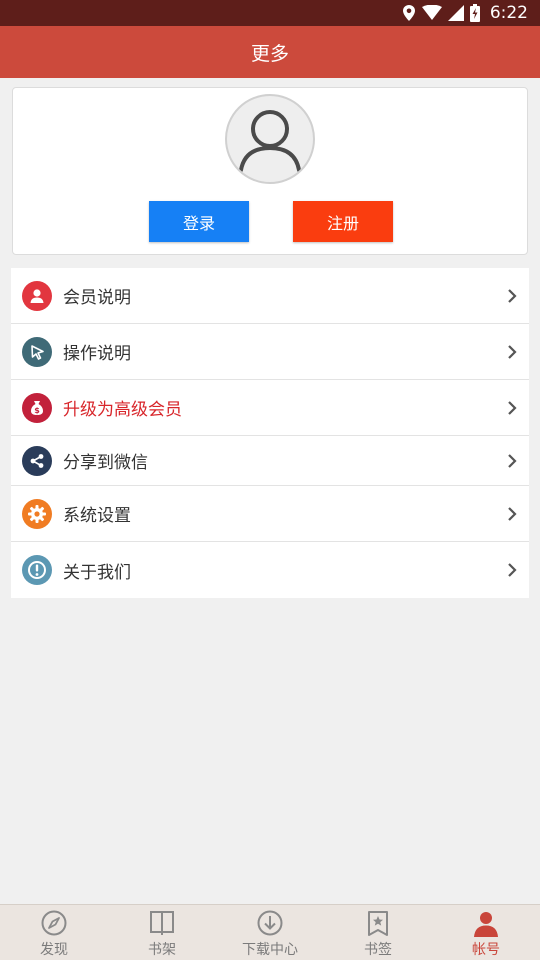 The image size is (540, 960). What do you see at coordinates (474, 13) in the screenshot?
I see `battery-icon` at bounding box center [474, 13].